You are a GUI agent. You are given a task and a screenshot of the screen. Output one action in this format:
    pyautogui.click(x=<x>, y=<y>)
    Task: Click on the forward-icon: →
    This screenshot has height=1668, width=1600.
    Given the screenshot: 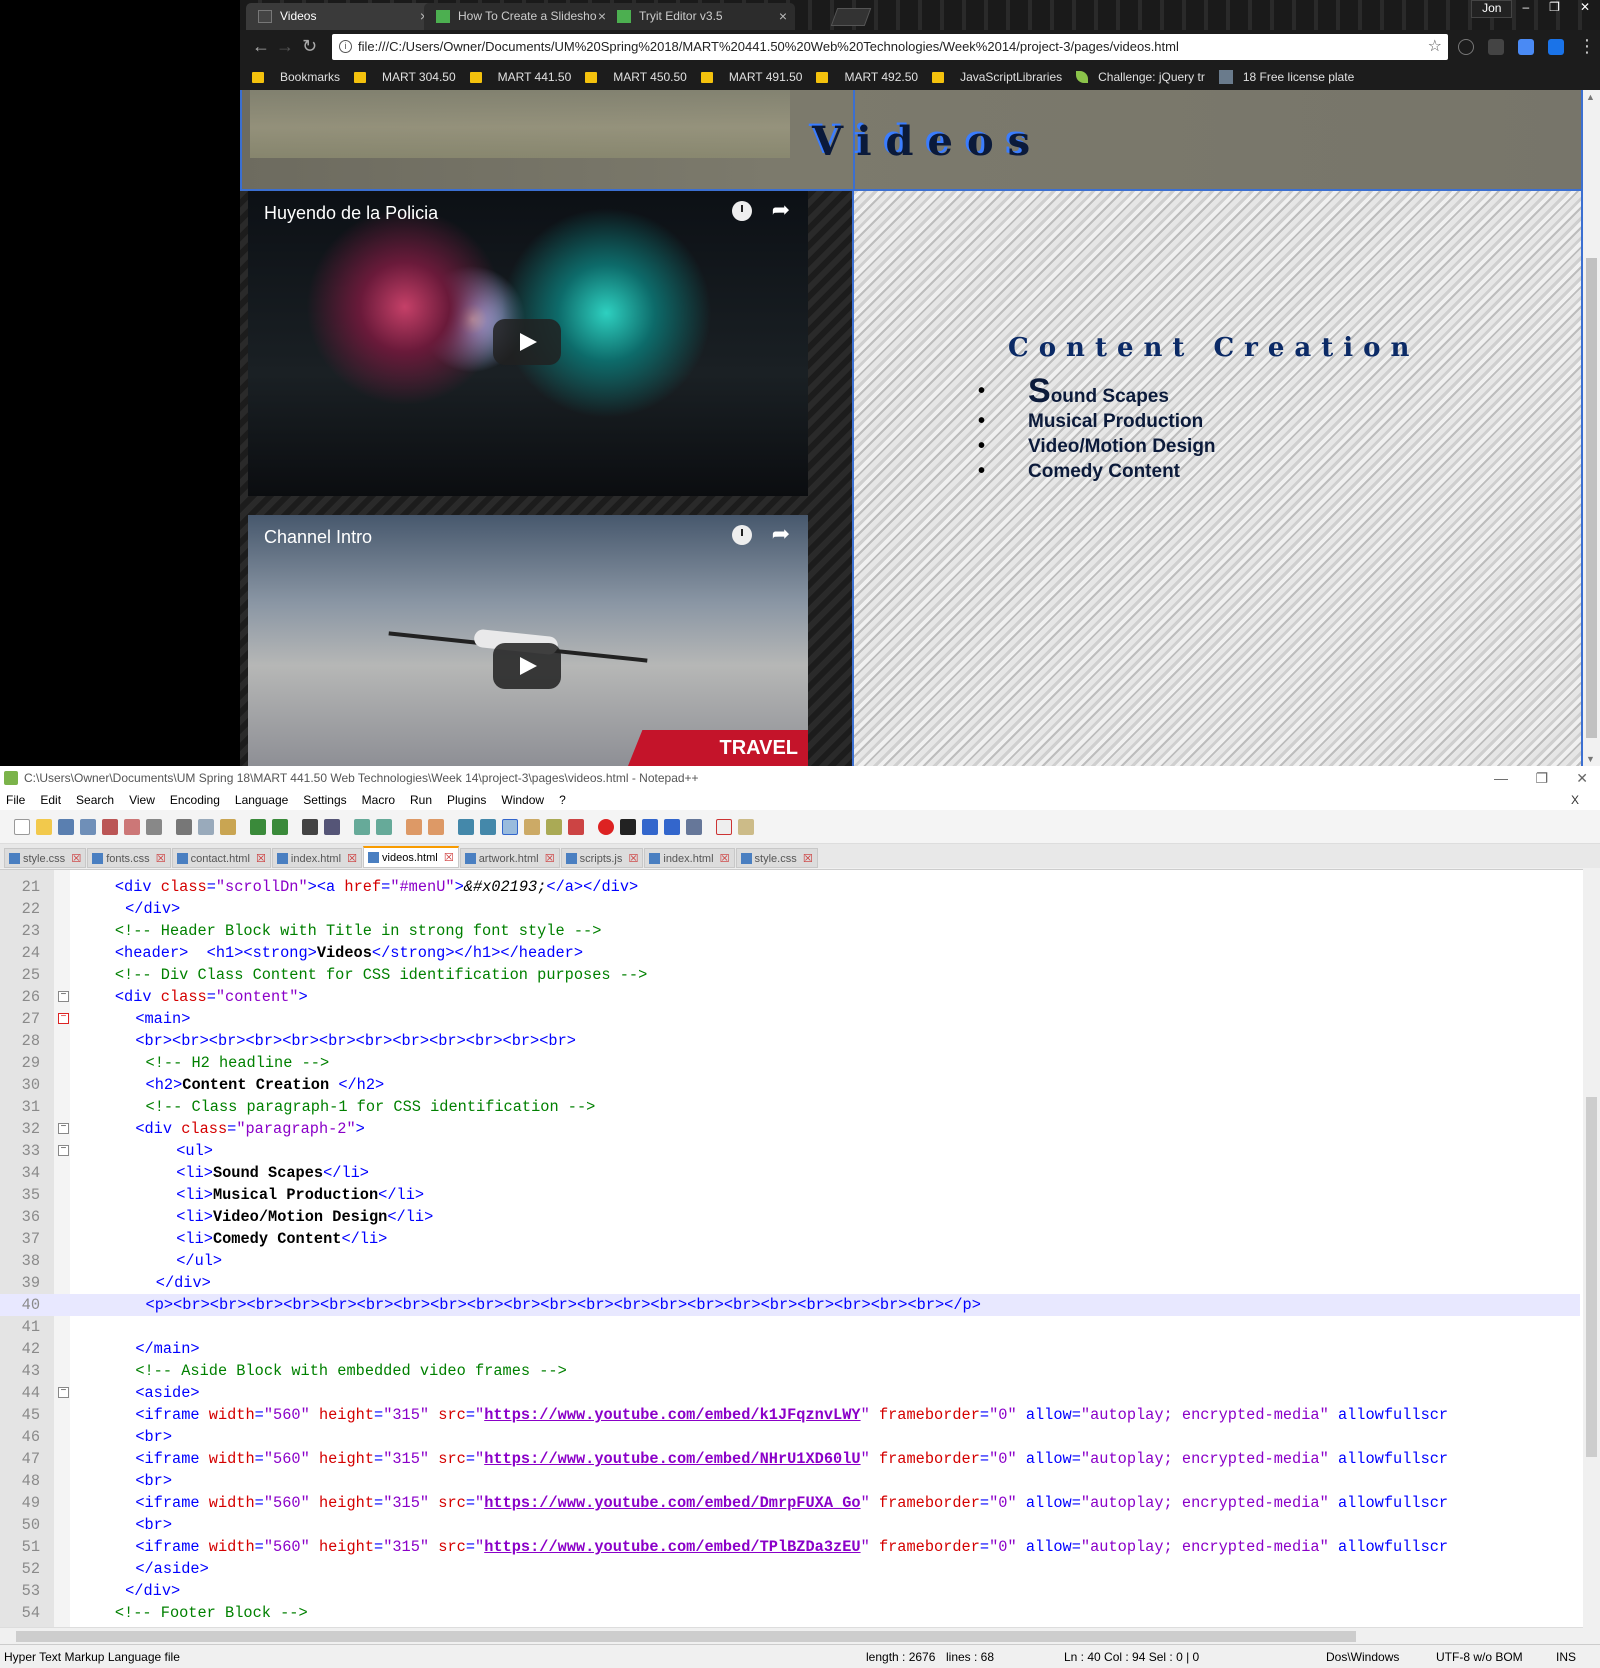 What is the action you would take?
    pyautogui.click(x=285, y=46)
    